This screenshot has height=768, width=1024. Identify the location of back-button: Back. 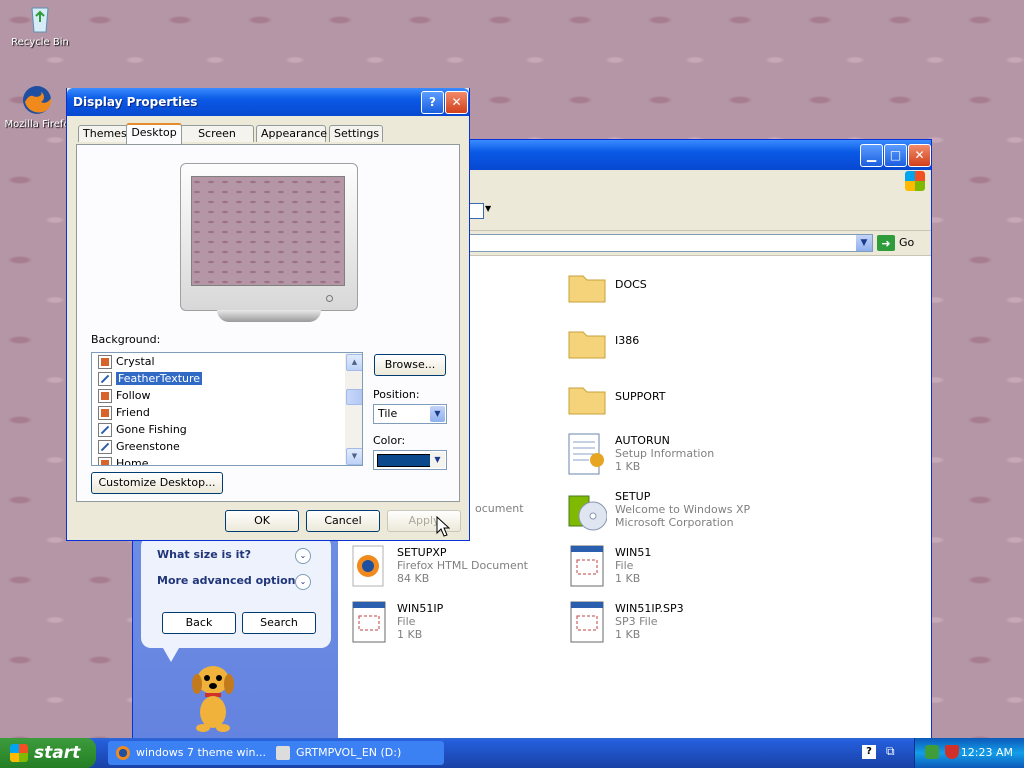
(199, 623).